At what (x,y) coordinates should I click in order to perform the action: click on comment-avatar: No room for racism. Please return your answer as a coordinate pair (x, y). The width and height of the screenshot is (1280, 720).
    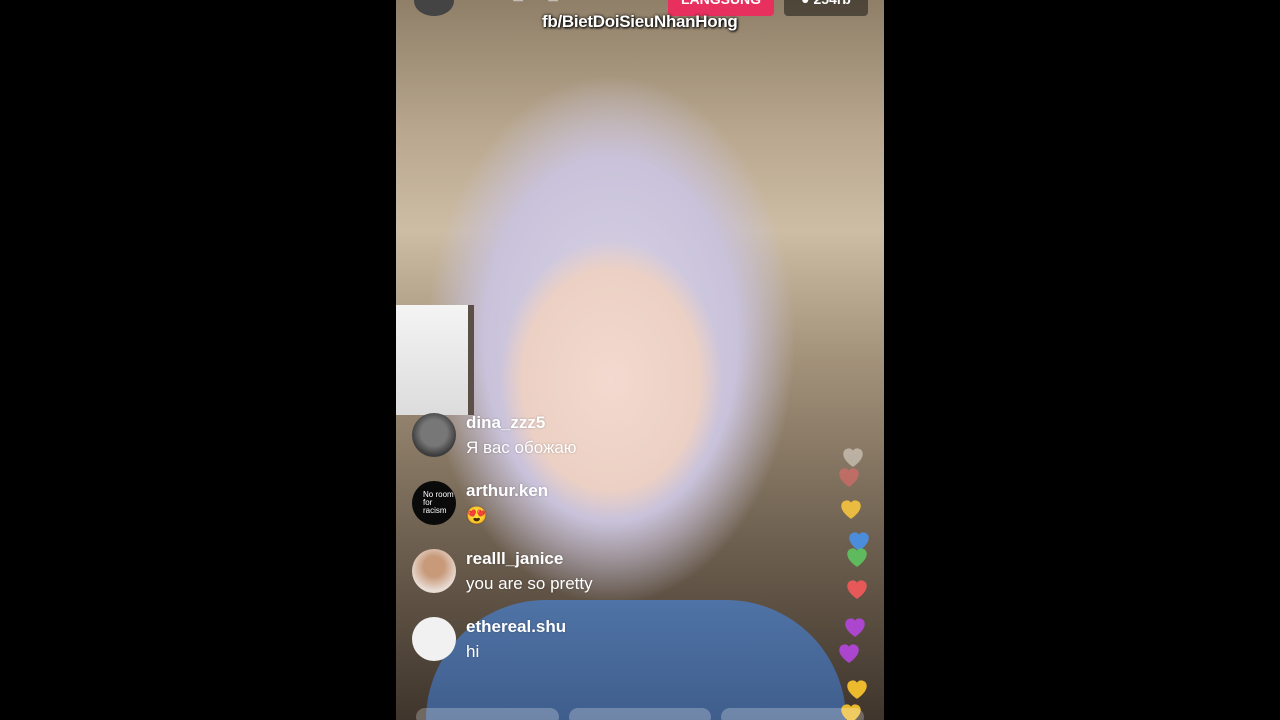
    Looking at the image, I should click on (434, 503).